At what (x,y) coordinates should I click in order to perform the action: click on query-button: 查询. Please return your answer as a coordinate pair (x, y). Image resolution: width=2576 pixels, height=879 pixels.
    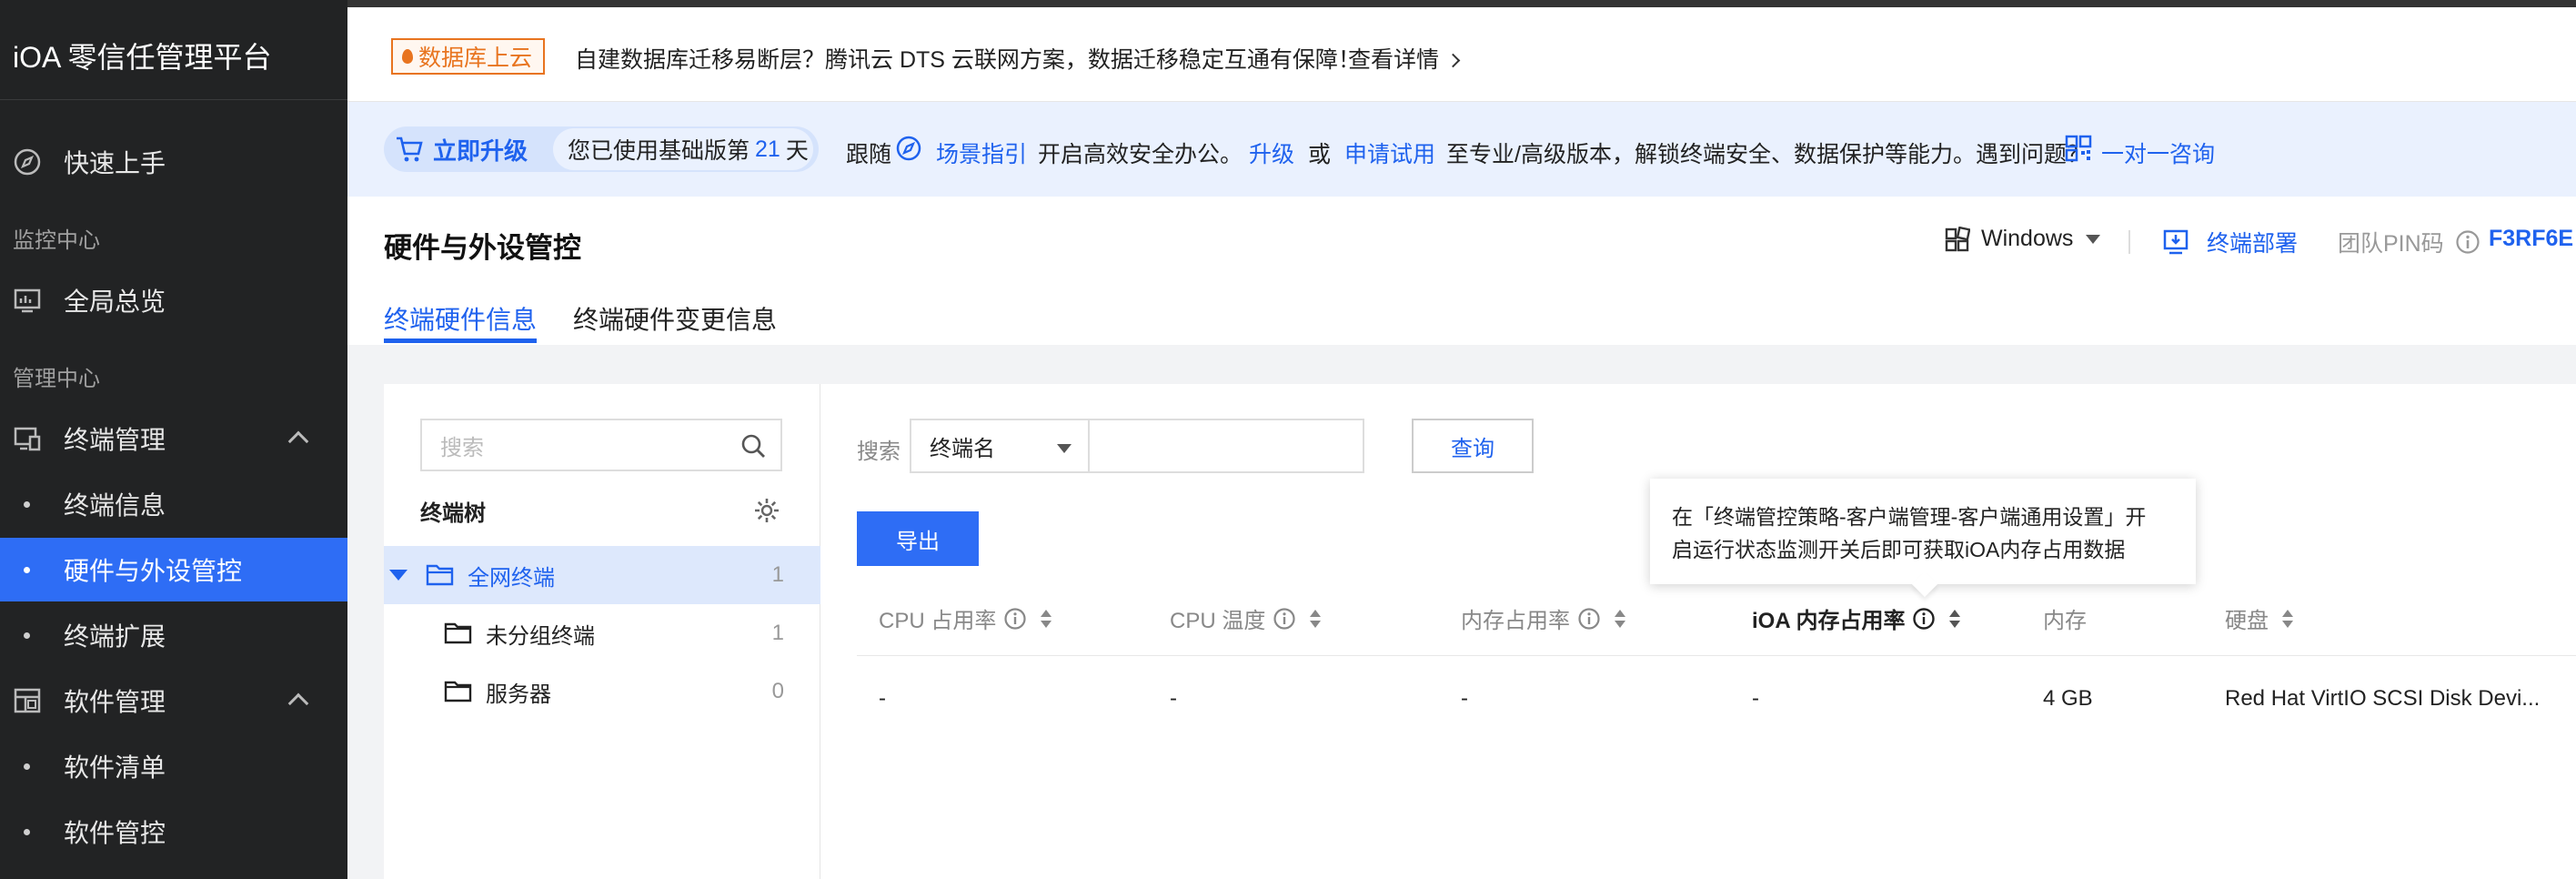
    Looking at the image, I should click on (1473, 446).